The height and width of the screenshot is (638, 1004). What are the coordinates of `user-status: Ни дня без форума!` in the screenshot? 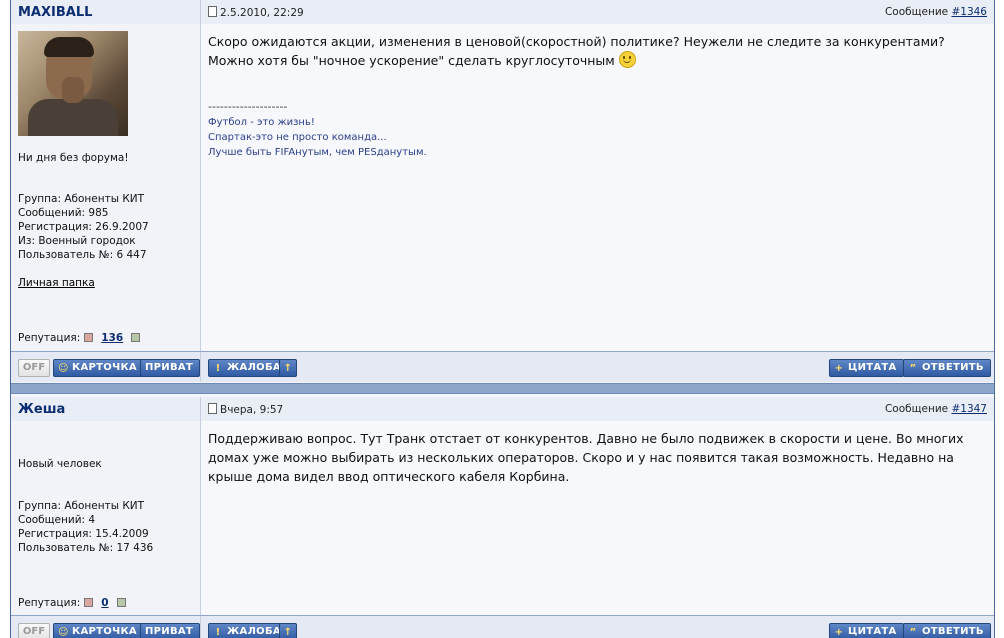 It's located at (73, 158).